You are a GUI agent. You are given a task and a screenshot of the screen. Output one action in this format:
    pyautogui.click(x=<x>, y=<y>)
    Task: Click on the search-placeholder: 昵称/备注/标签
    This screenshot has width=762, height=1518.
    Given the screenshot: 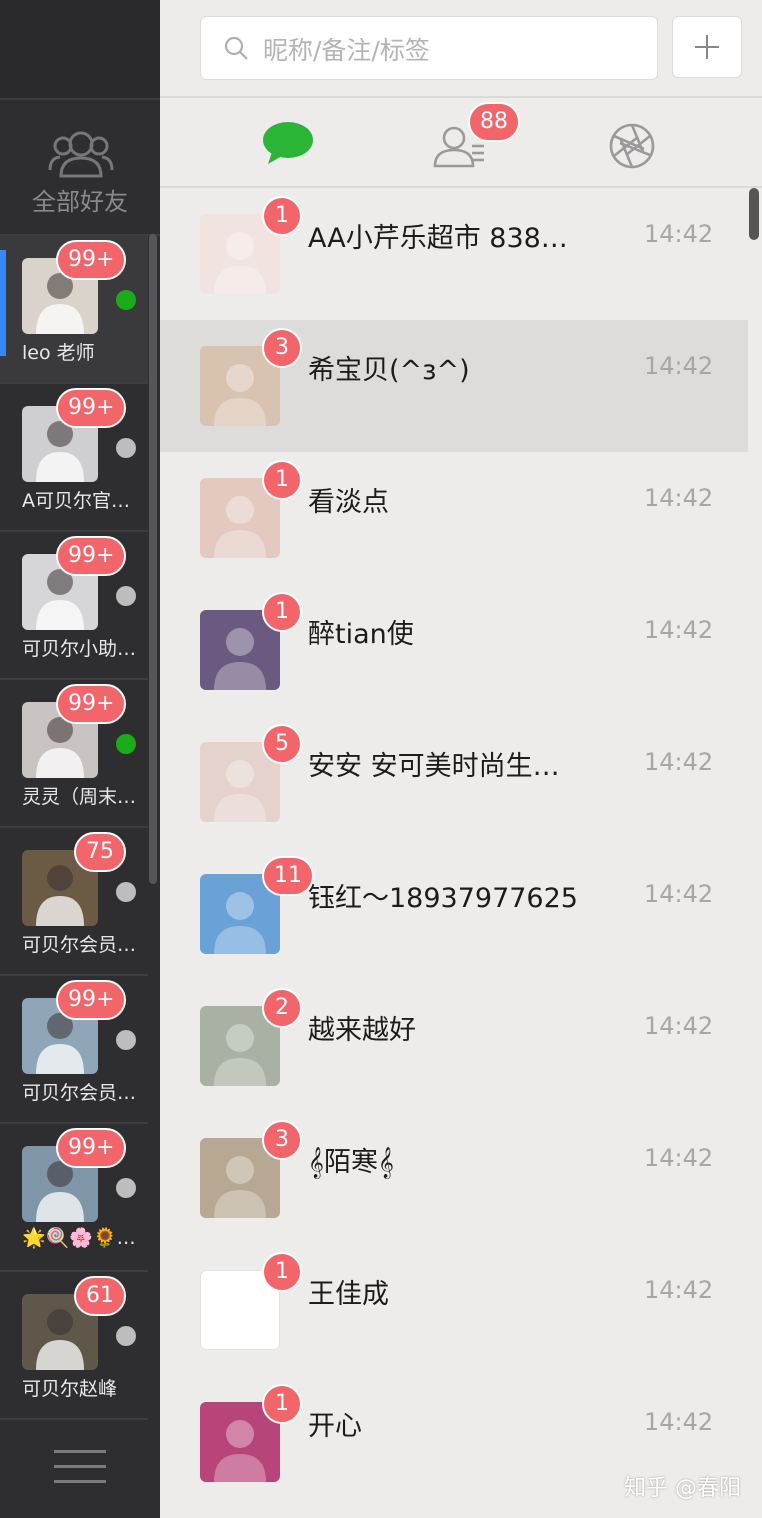 What is the action you would take?
    pyautogui.click(x=346, y=50)
    